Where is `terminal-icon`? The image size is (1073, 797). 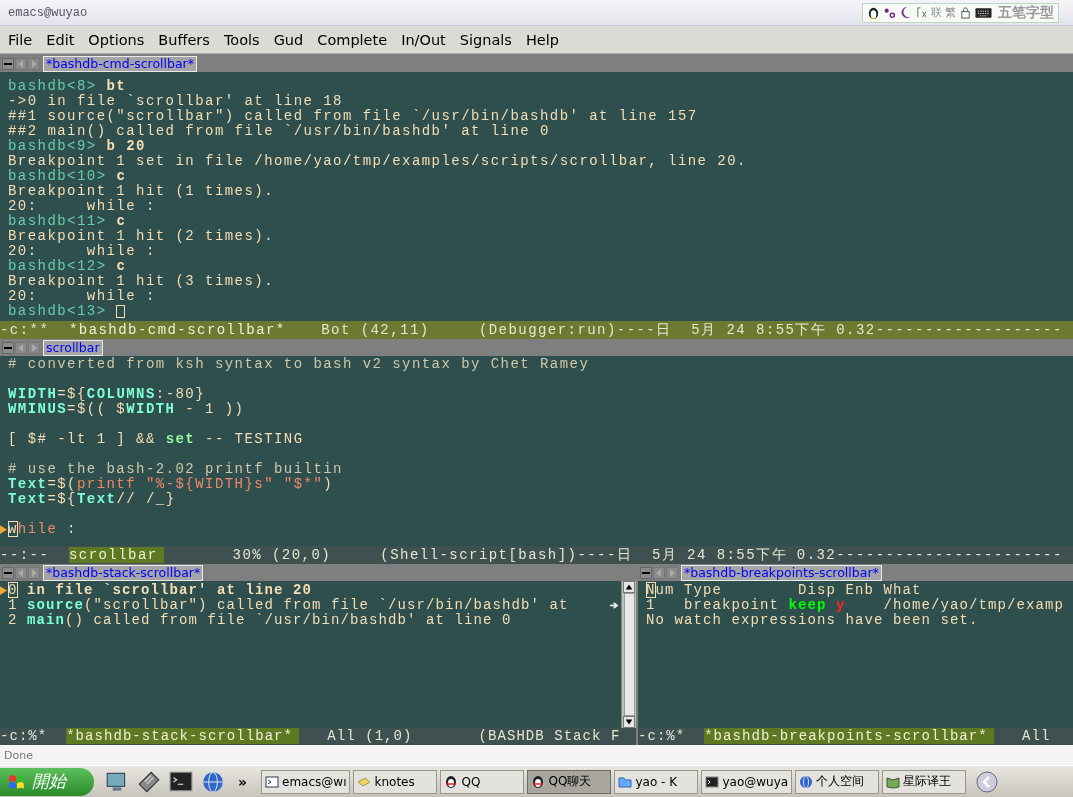
terminal-icon is located at coordinates (712, 781).